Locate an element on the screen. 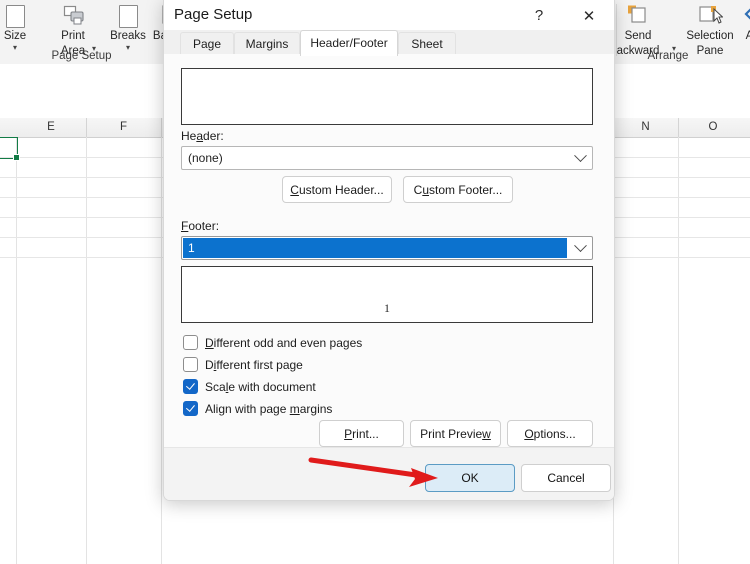 This screenshot has height=564, width=750. ribbon-group-page-setup: Page Setup is located at coordinates (81, 32).